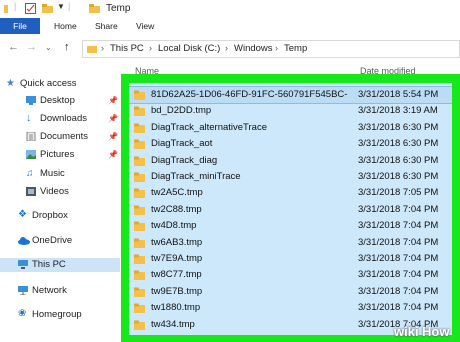 This screenshot has height=342, width=460. Describe the element at coordinates (230, 26) in the screenshot. I see `ribbon-tabs: File Home Share View` at that location.